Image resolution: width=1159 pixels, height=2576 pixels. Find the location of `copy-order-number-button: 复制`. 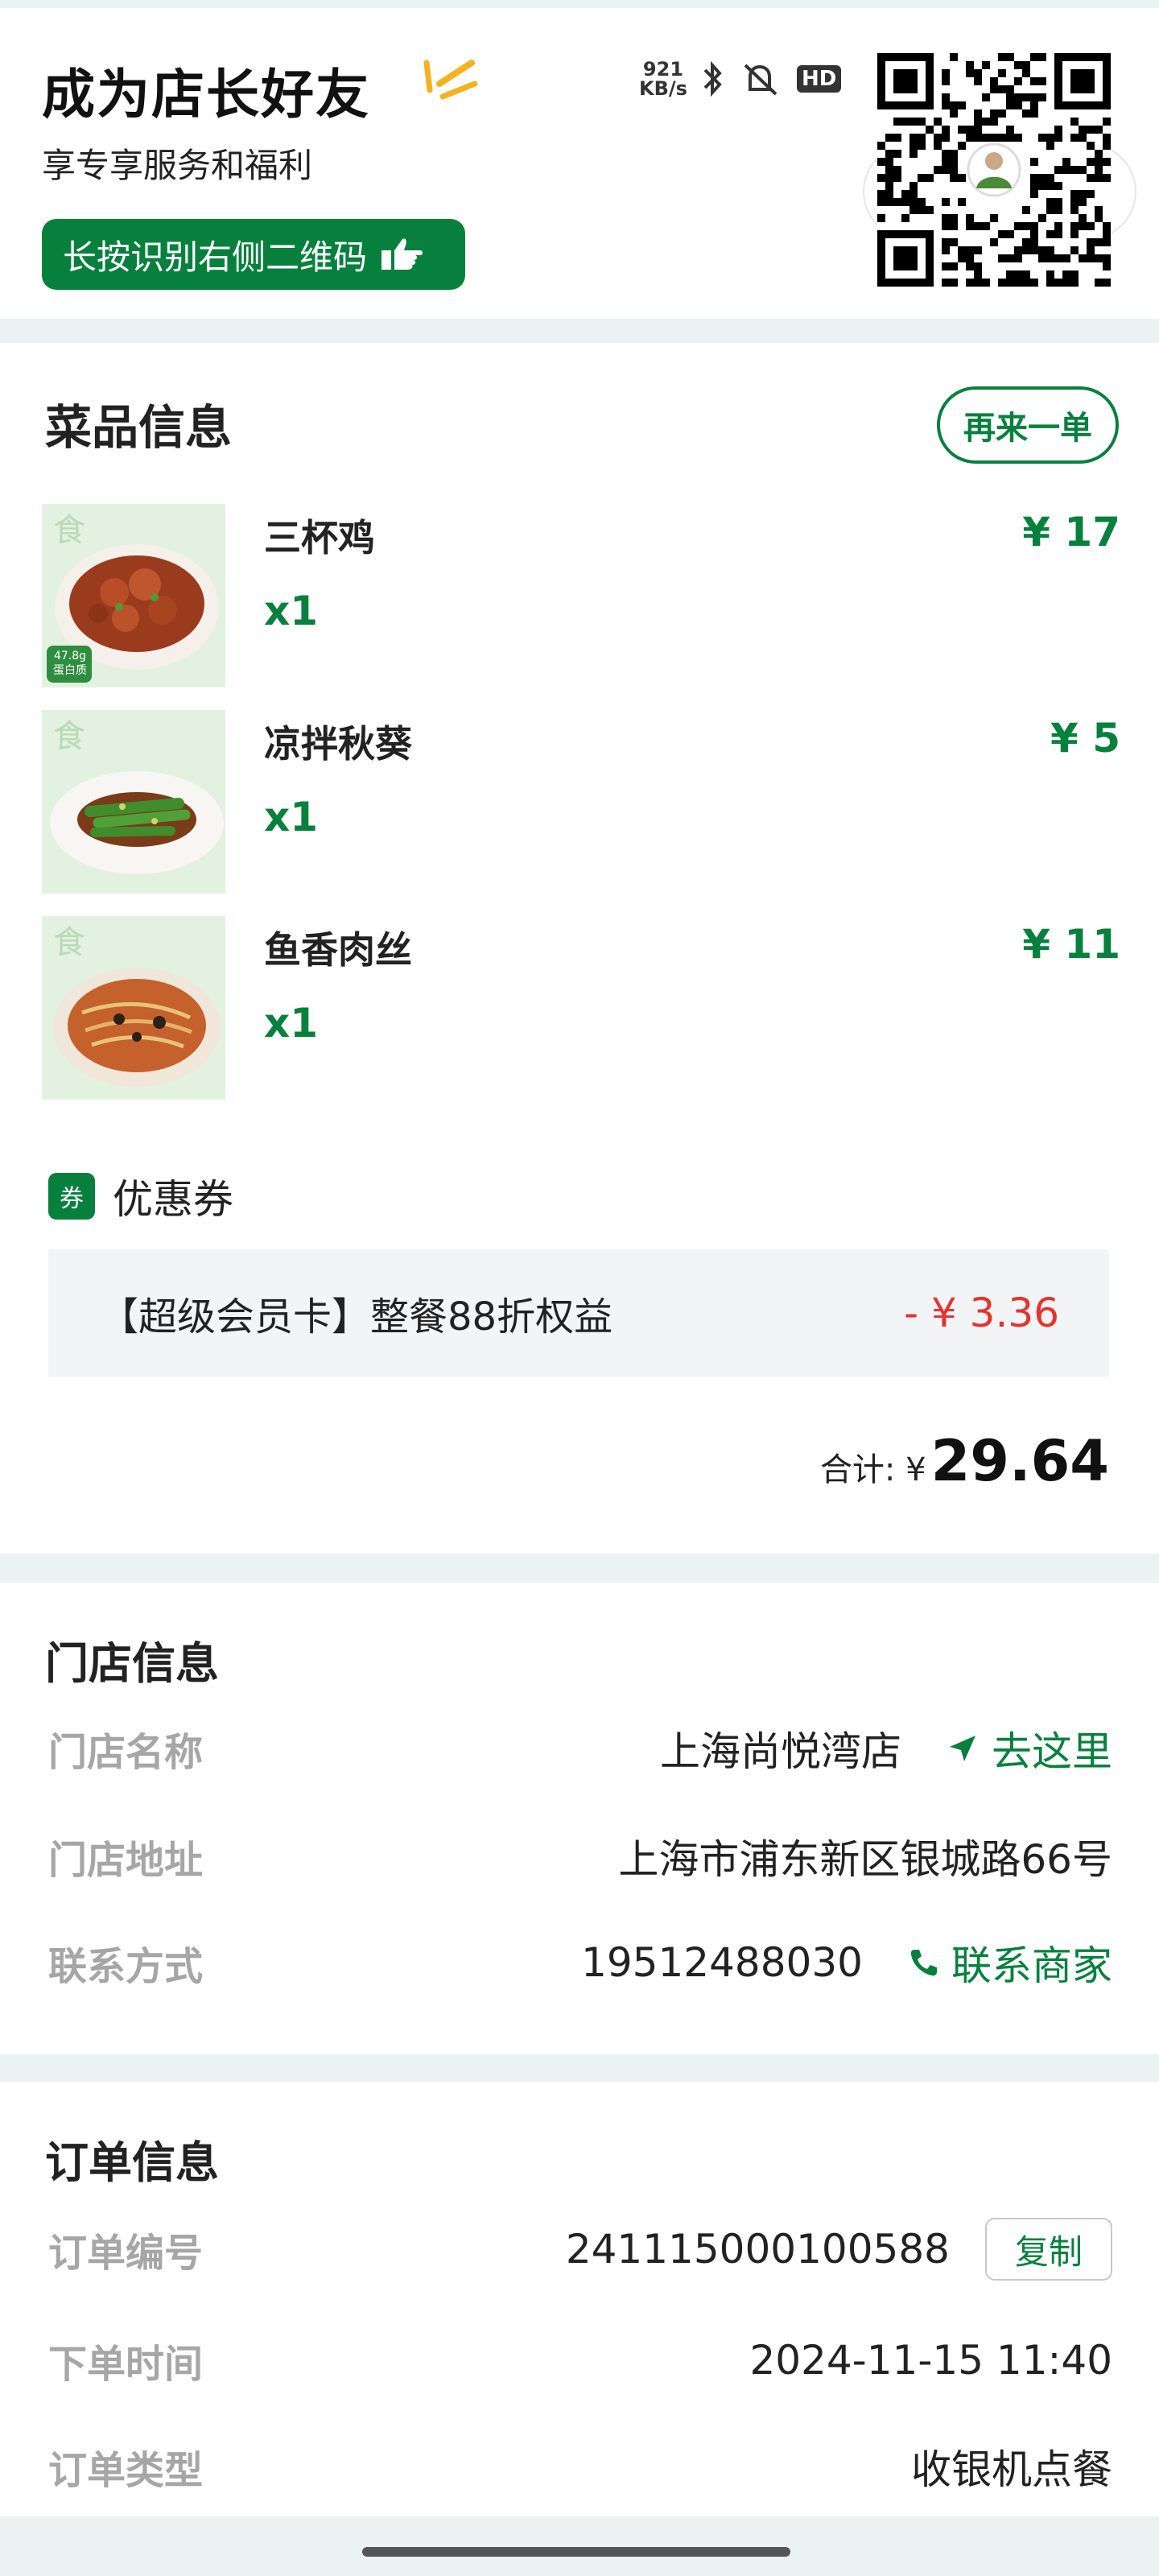

copy-order-number-button: 复制 is located at coordinates (1048, 2249).